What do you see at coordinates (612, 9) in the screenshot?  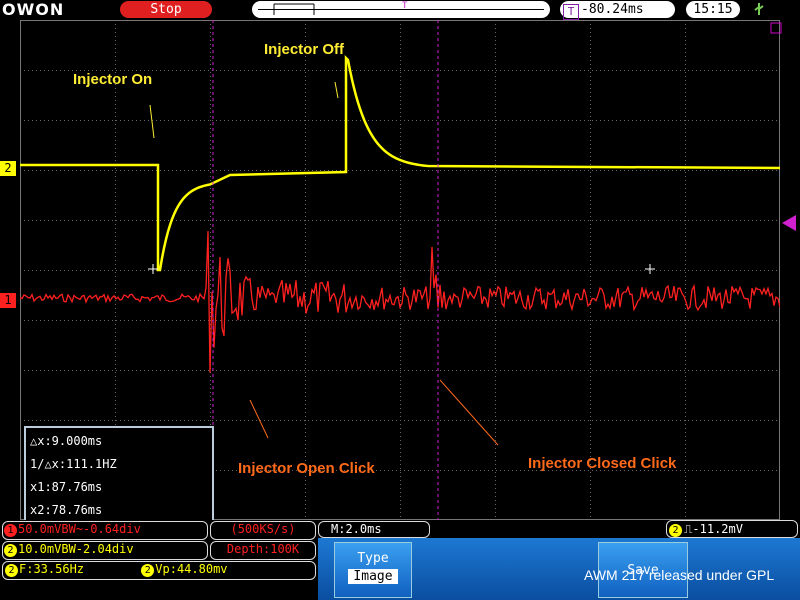 I see `trigger-offset-value: -80.24ms` at bounding box center [612, 9].